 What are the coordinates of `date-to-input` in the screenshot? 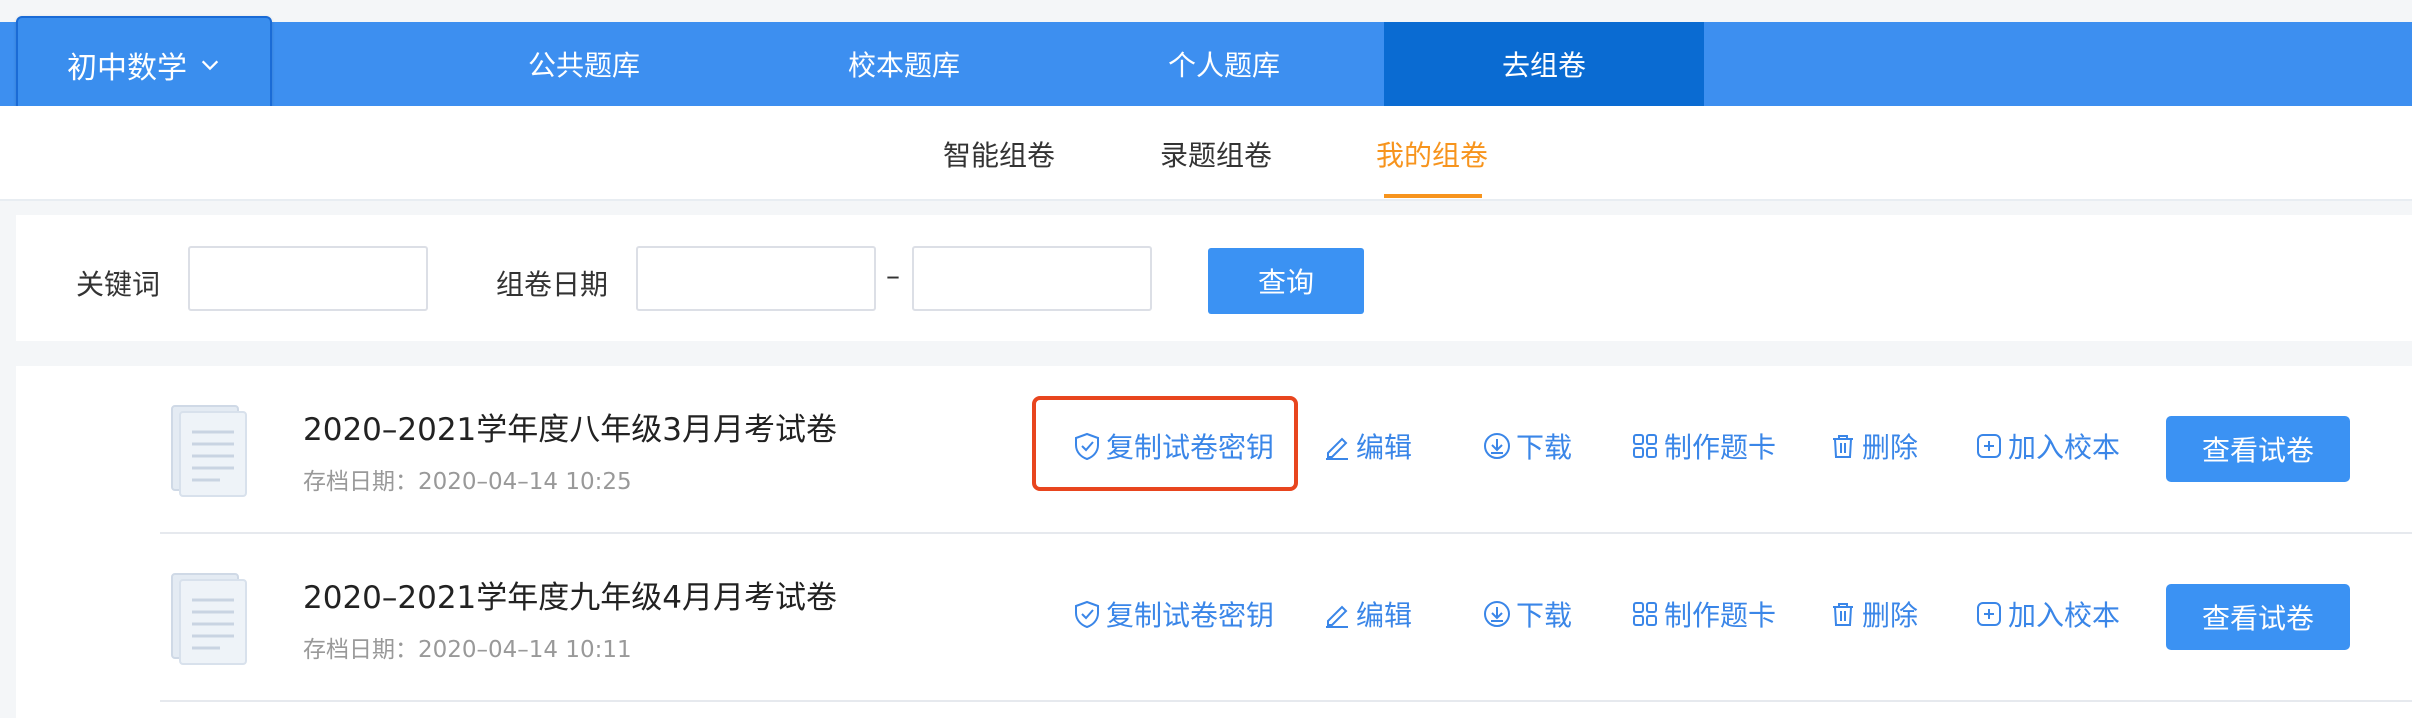 It's located at (1032, 278).